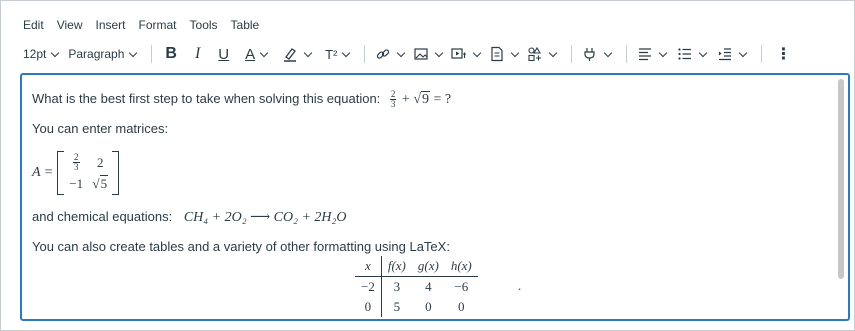 The height and width of the screenshot is (331, 855). I want to click on chemical-equation: CH₄ + 2O₂ ⟶ CO₂ + 2H₂O, so click(265, 217).